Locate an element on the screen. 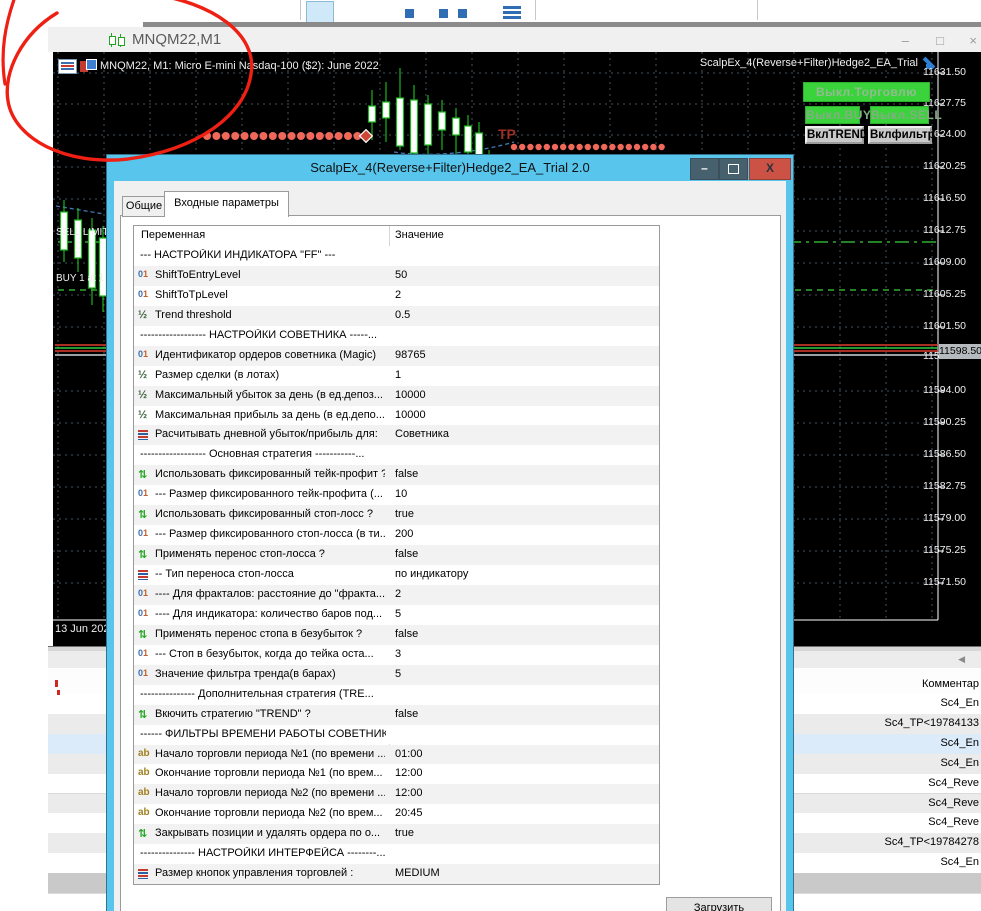  one-click-trading-icon is located at coordinates (88, 65).